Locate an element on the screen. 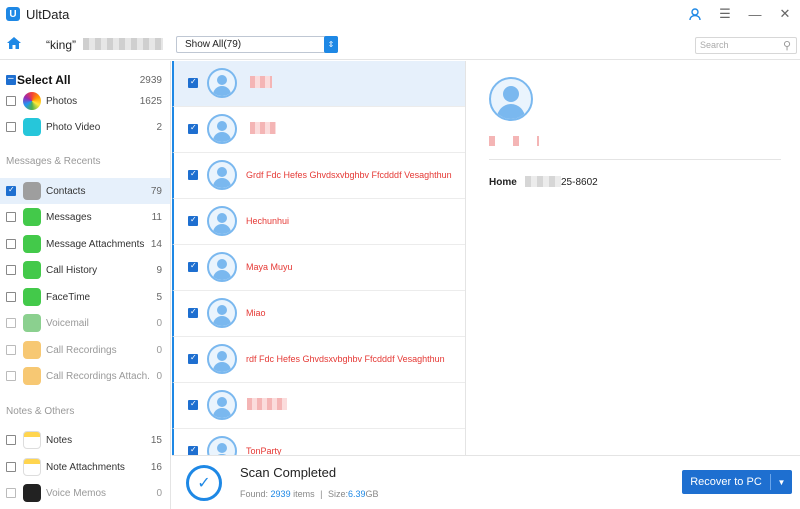  photo-video-icon is located at coordinates (32, 127).